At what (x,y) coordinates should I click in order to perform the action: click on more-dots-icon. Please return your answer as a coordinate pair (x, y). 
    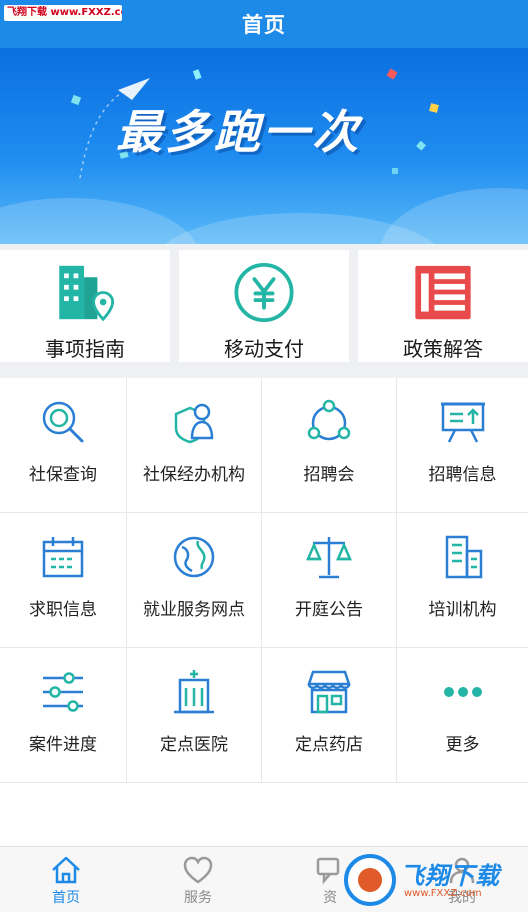
    Looking at the image, I should click on (462, 692).